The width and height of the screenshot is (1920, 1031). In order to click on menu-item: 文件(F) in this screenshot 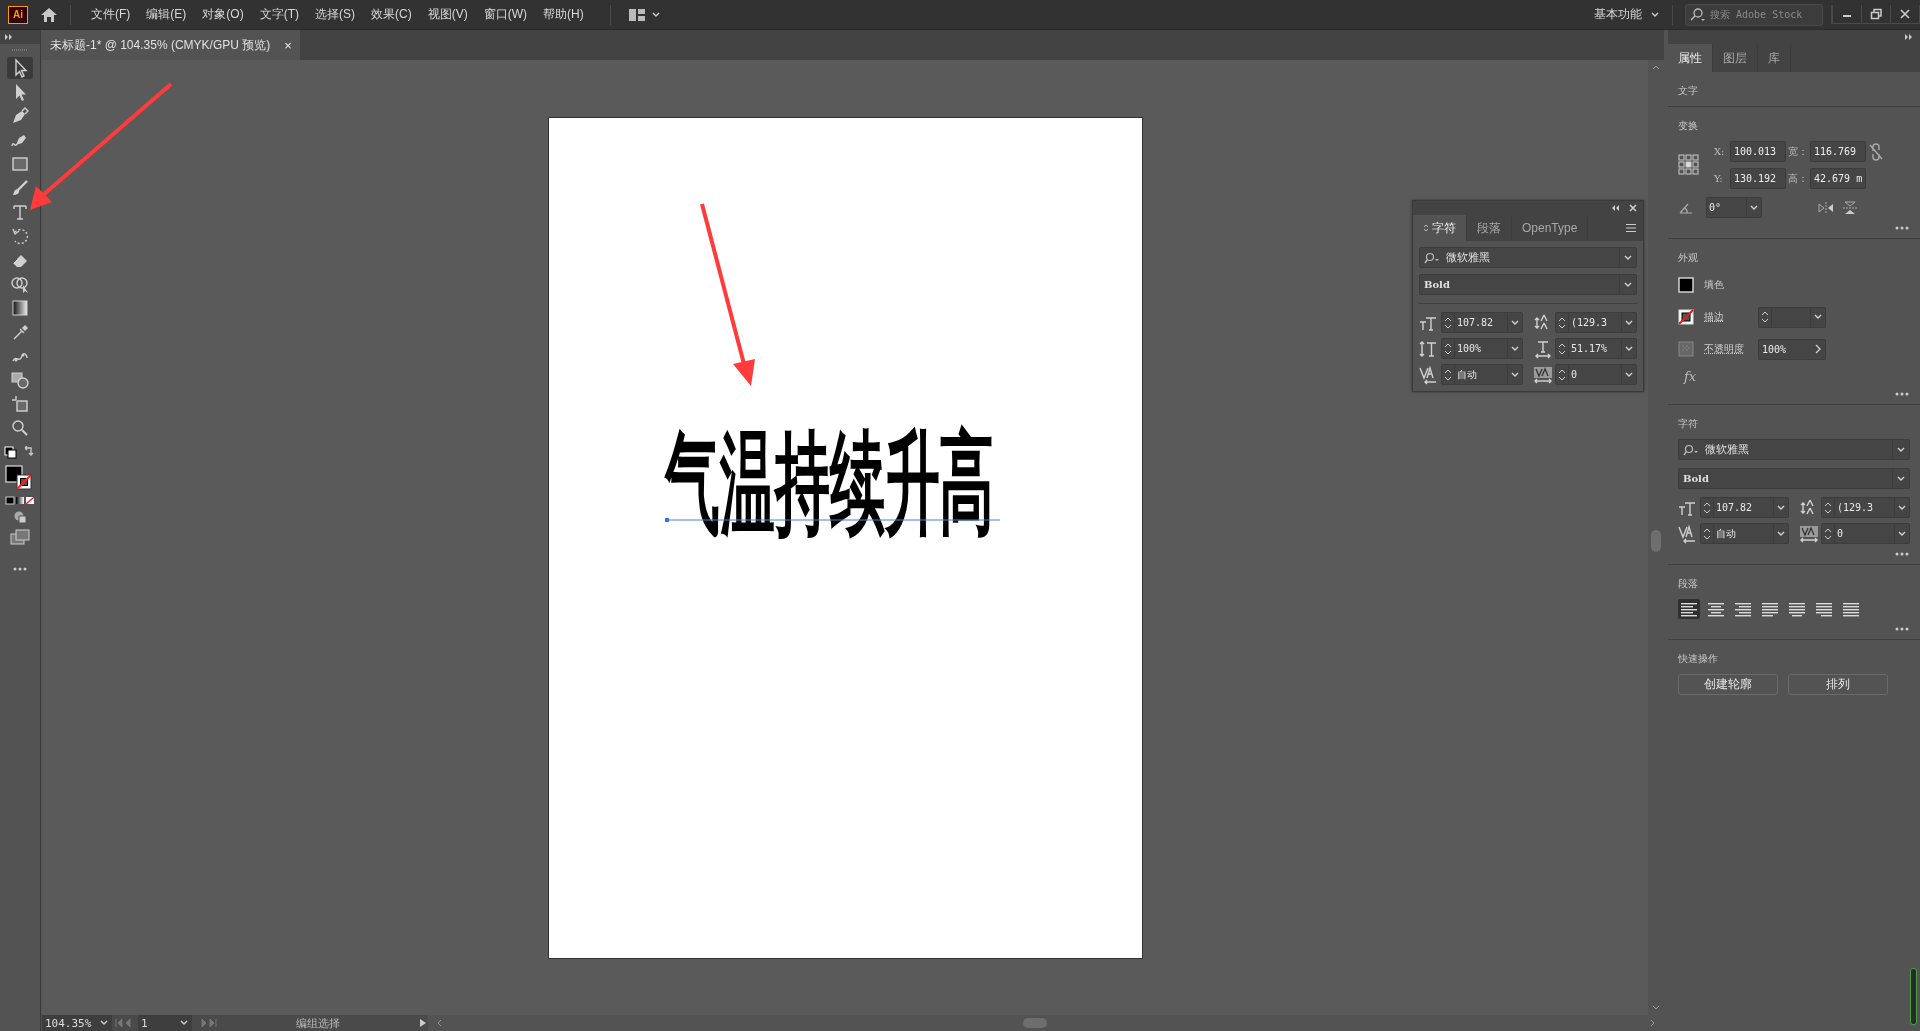, I will do `click(111, 14)`.